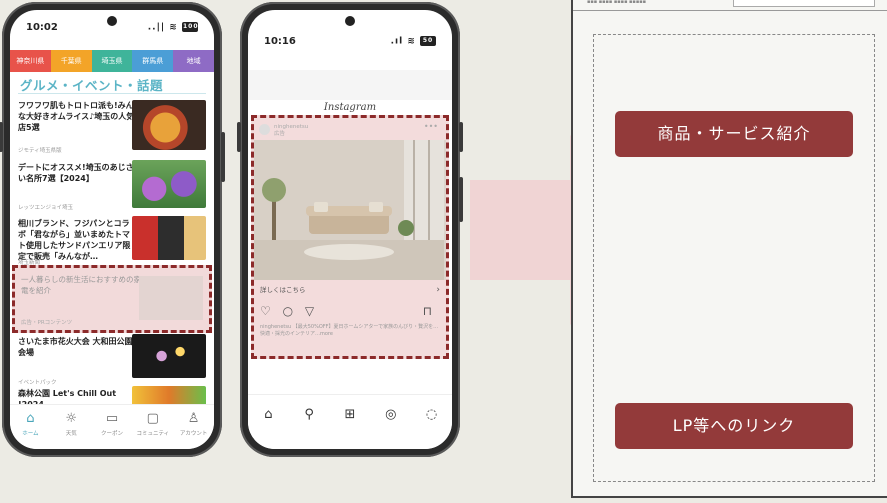 This screenshot has height=503, width=887. I want to click on highlighted-ad-article: 一人暮らしの新生活におすすめの家電を紹介 広告・PRコンテンツ, so click(112, 299).